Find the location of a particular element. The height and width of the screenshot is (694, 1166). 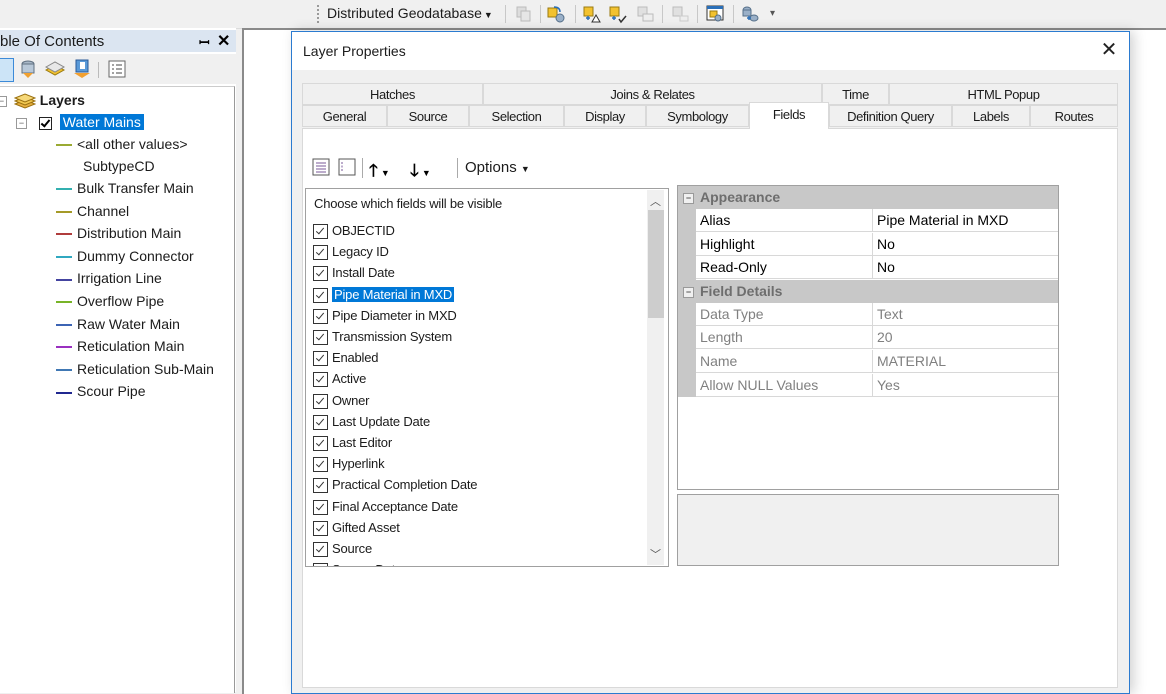

field-list-item: Practical Completion Date is located at coordinates (395, 485).